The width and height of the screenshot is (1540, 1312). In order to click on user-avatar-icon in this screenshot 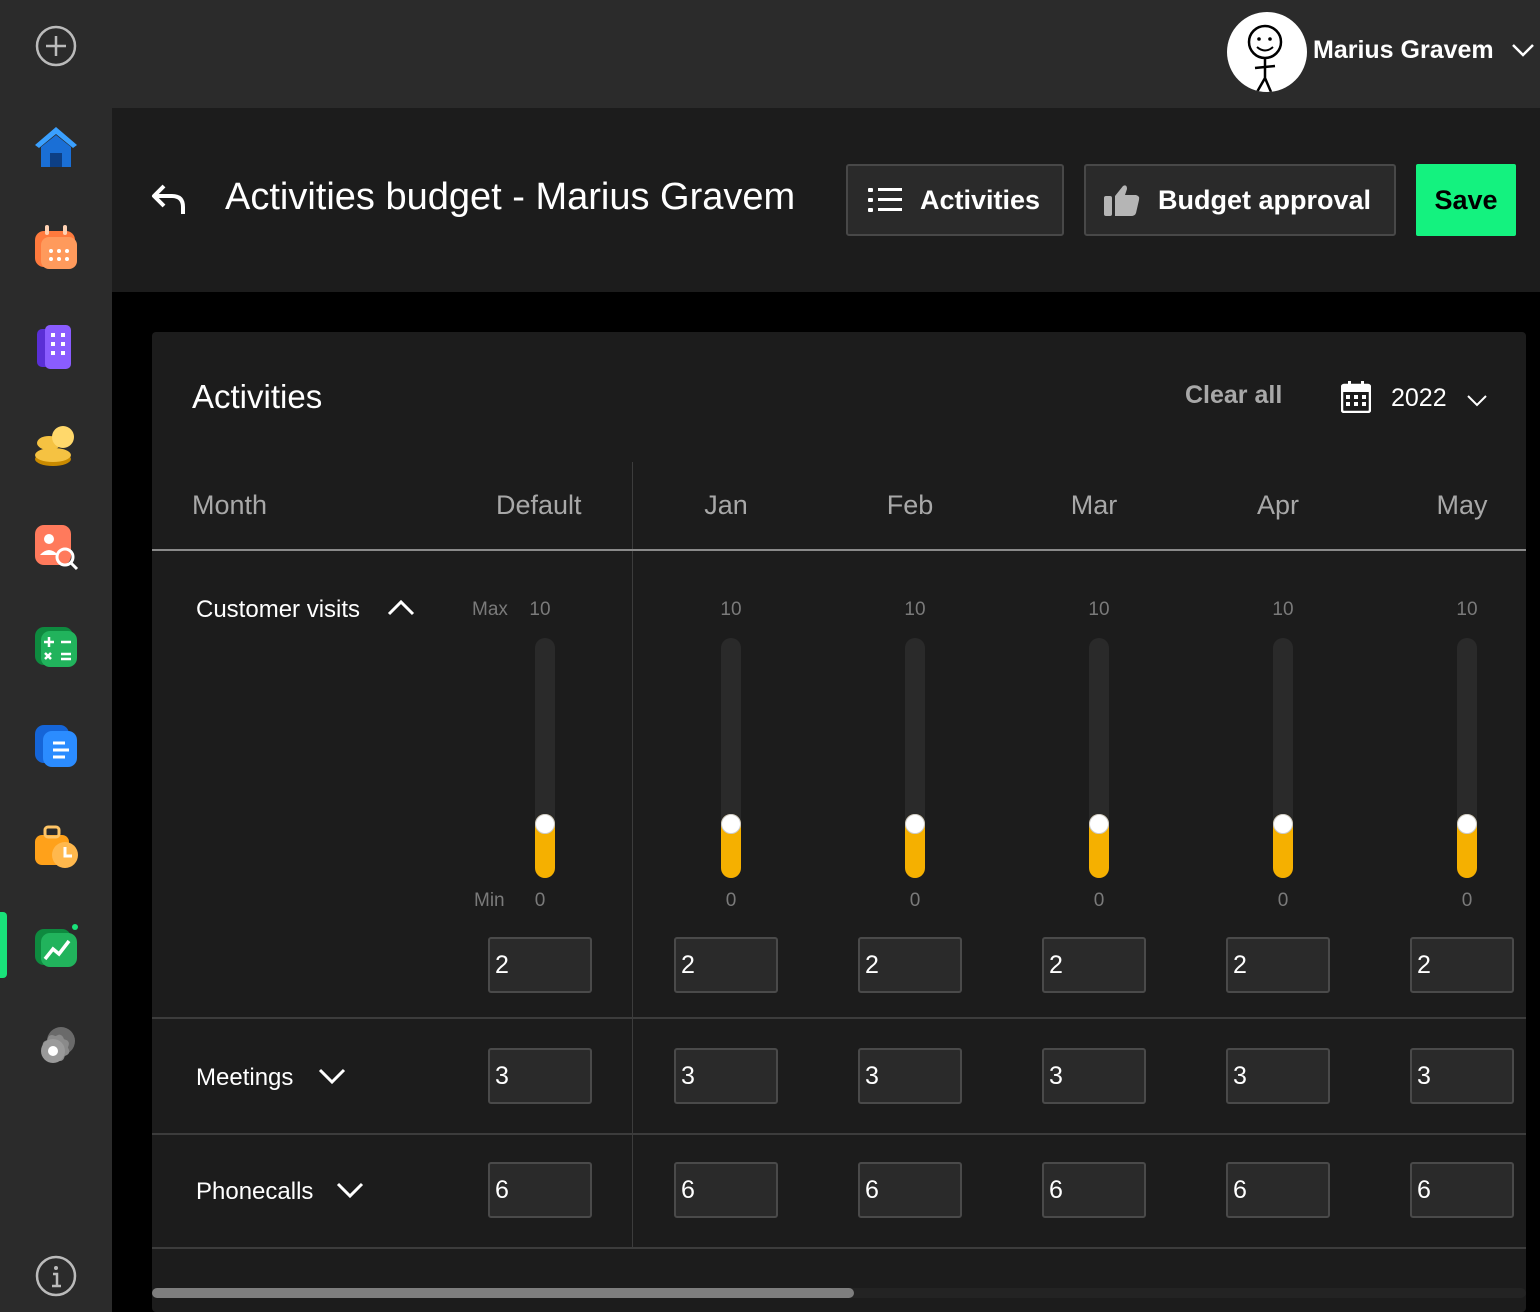, I will do `click(1265, 58)`.